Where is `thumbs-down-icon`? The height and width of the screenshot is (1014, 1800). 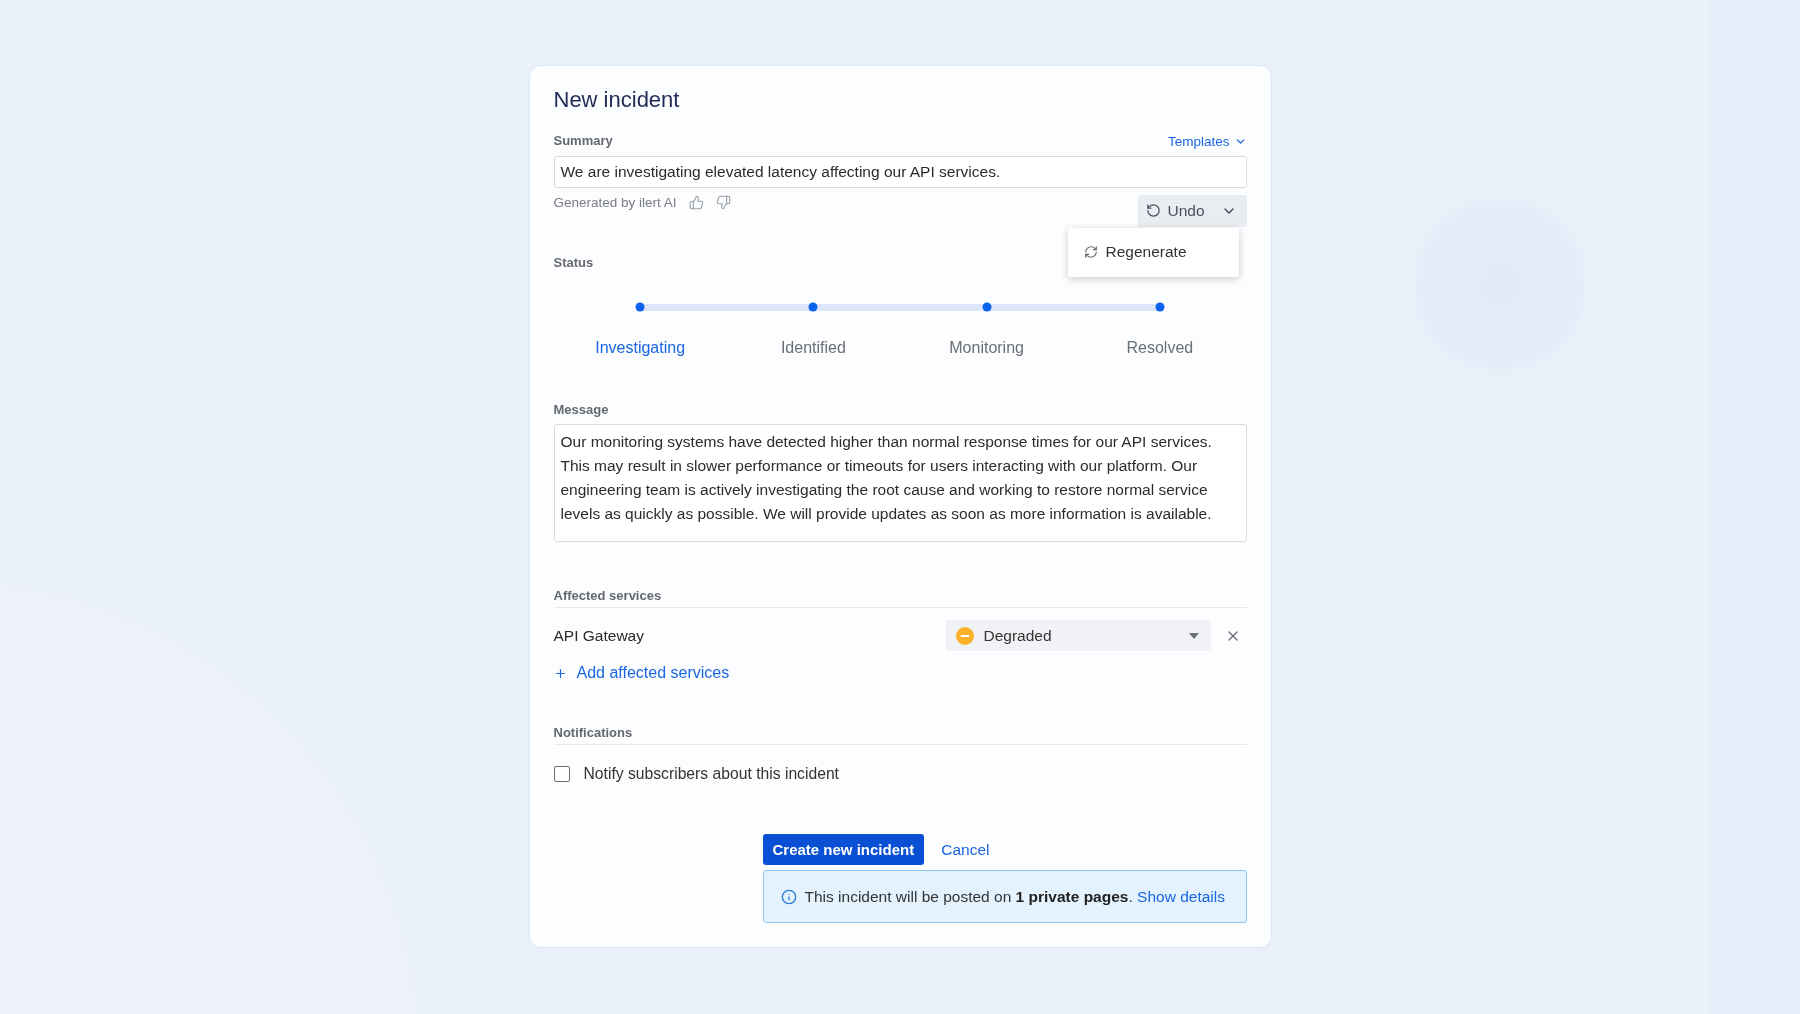 thumbs-down-icon is located at coordinates (723, 203).